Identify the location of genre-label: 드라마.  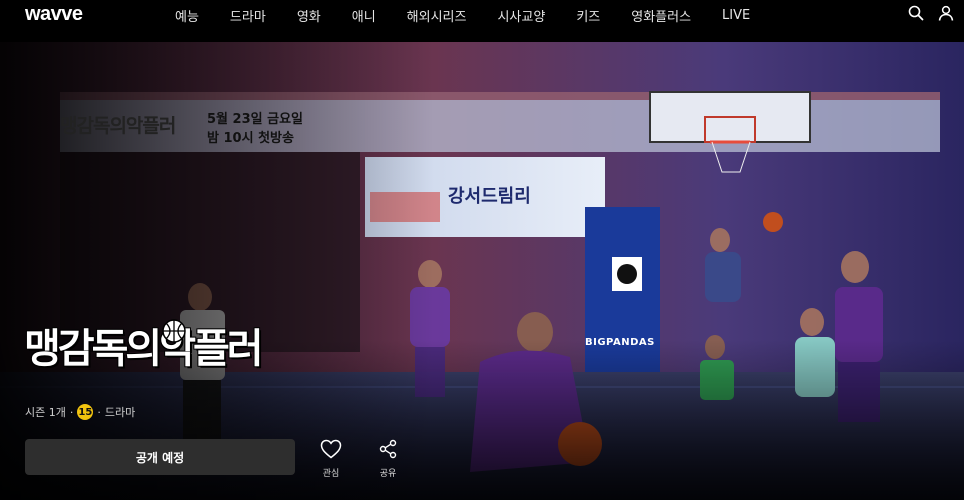
(120, 412).